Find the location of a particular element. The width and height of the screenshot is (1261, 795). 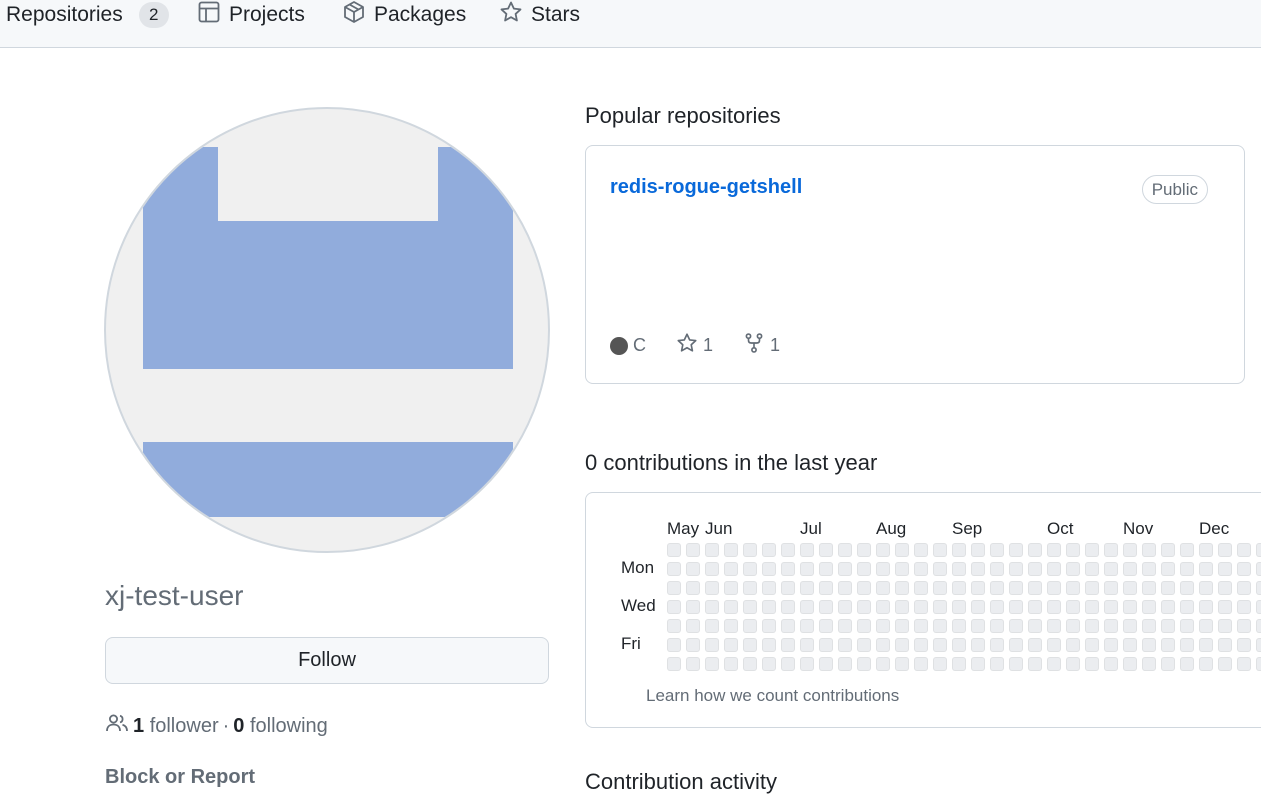

repo-forks-link: 1 is located at coordinates (761, 345).